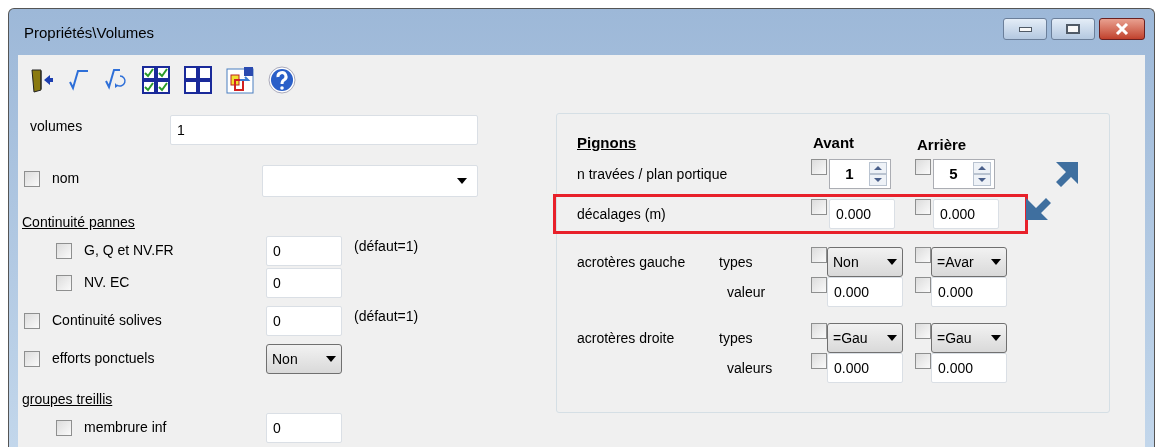  What do you see at coordinates (57, 126) in the screenshot?
I see `field-label: volumes` at bounding box center [57, 126].